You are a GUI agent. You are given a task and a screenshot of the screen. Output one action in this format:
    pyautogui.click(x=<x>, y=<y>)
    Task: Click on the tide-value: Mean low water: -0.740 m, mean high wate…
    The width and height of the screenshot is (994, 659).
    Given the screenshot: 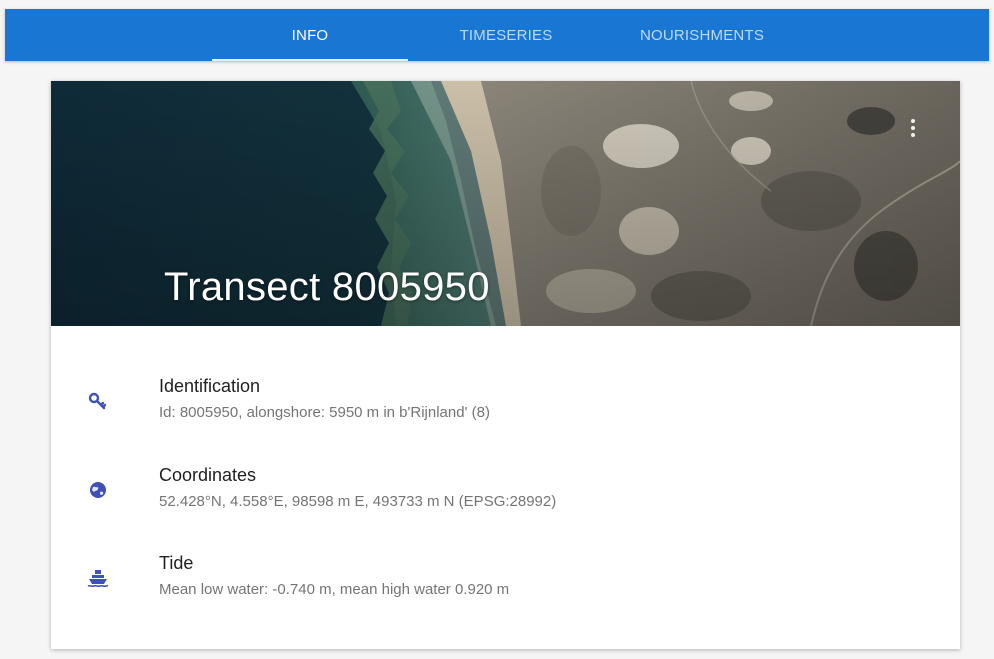 What is the action you would take?
    pyautogui.click(x=334, y=589)
    